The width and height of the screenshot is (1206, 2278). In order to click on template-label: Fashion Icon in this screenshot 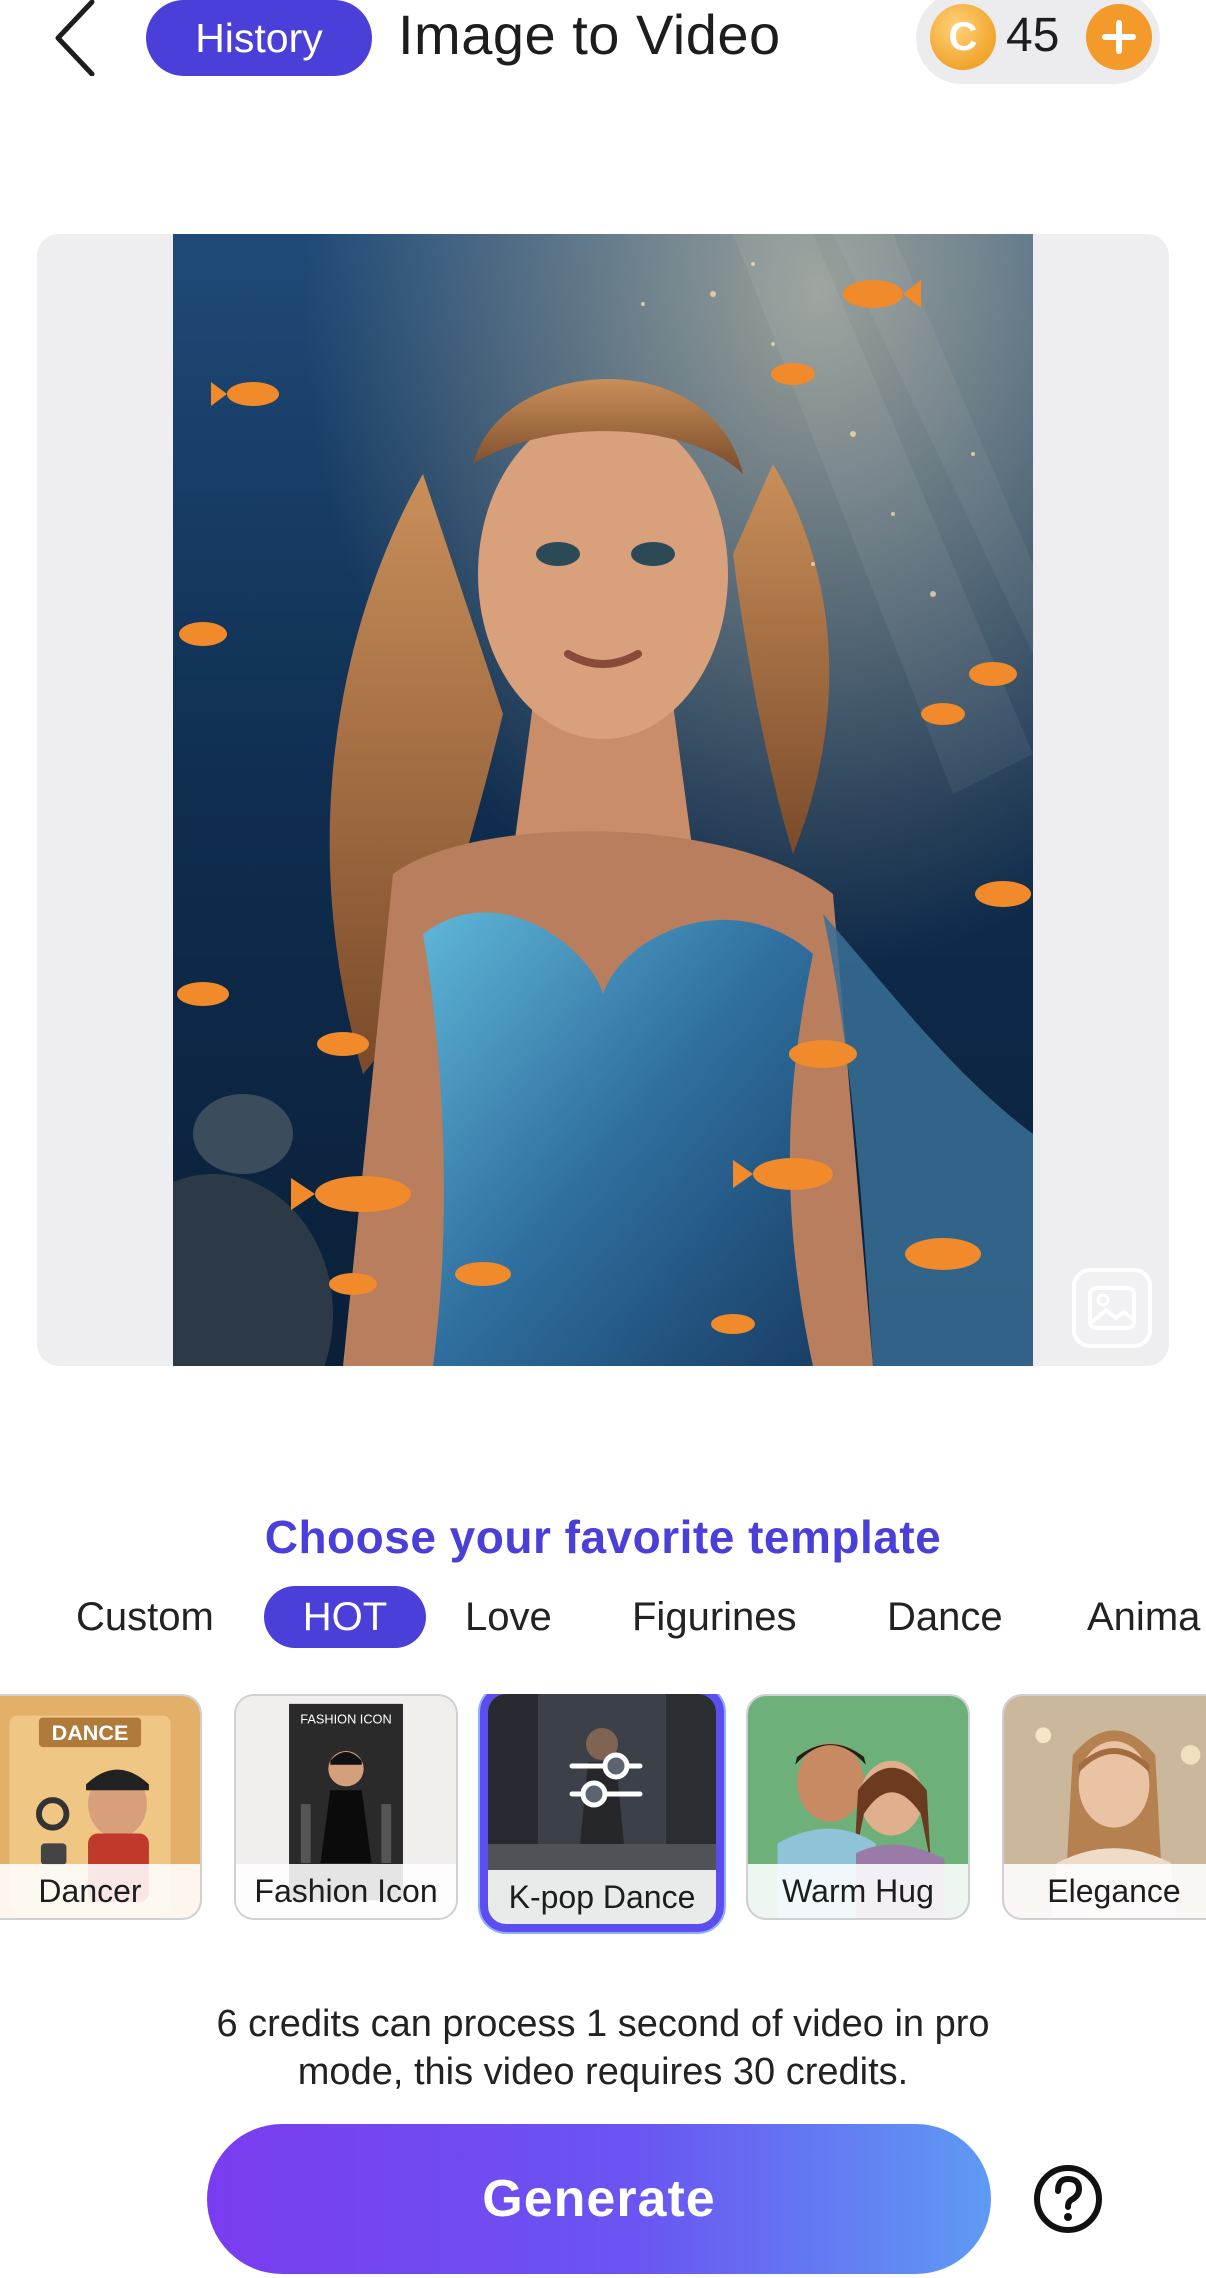, I will do `click(346, 1891)`.